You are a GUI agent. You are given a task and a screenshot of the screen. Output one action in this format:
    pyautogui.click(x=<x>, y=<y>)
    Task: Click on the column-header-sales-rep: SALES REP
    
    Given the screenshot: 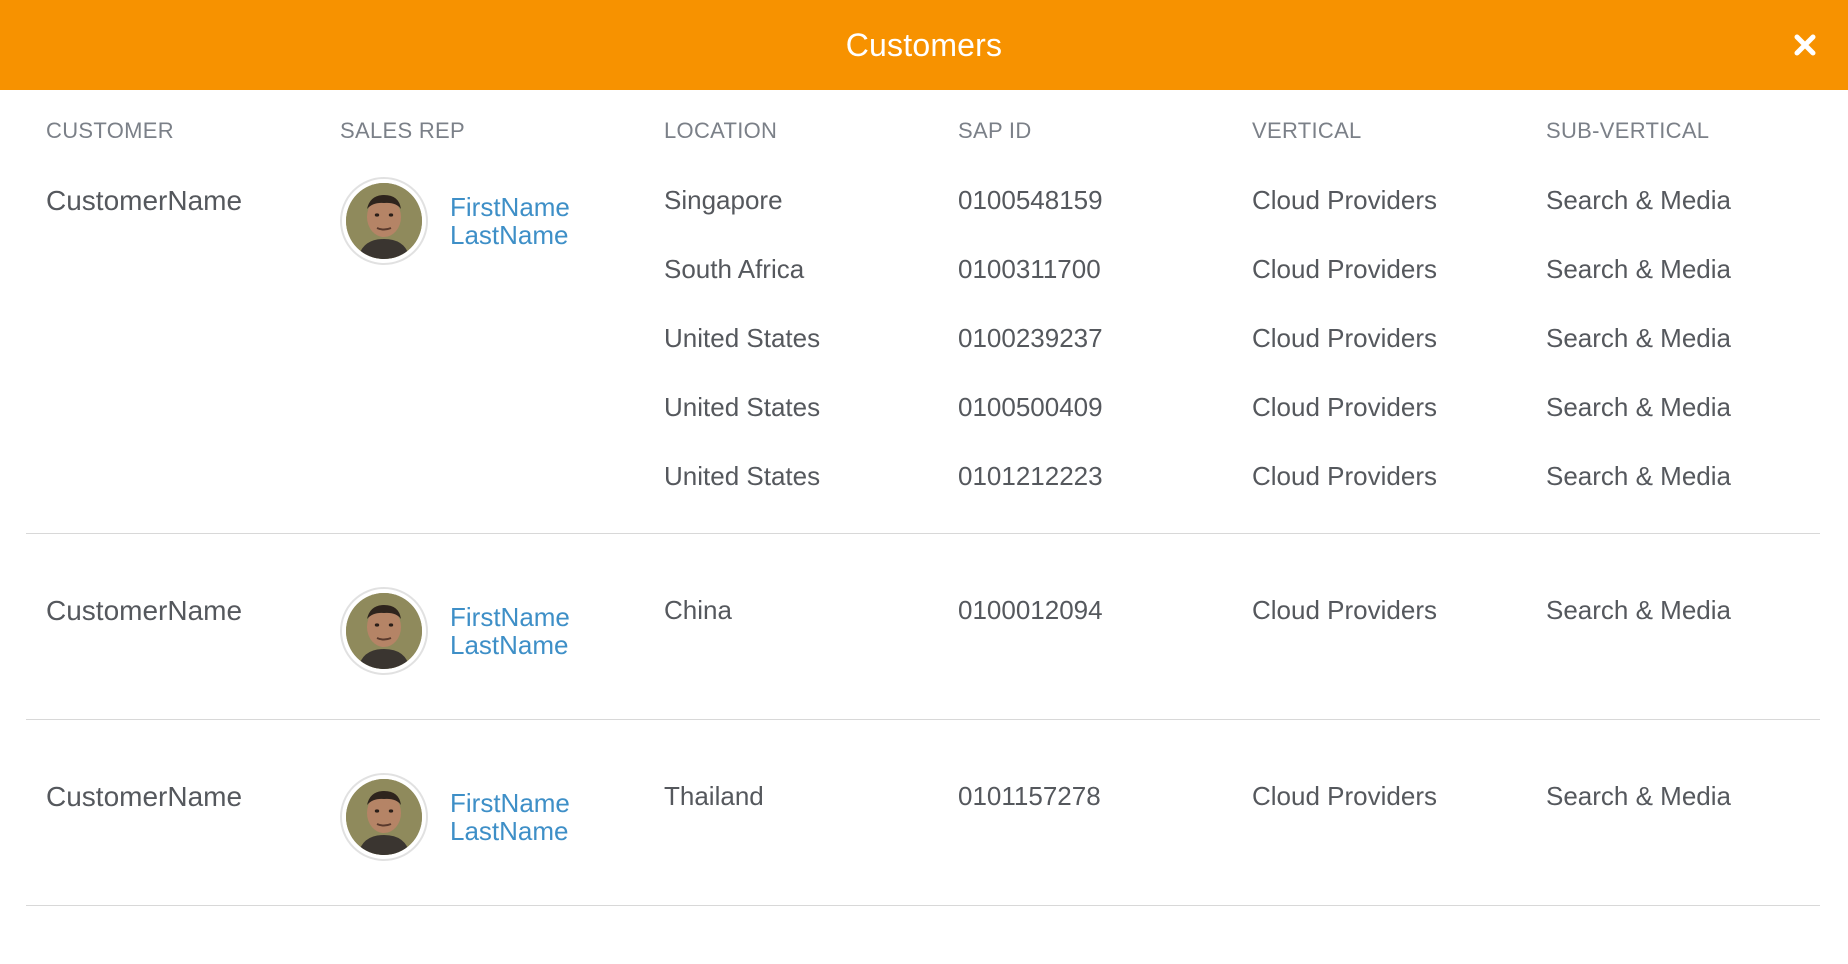 What is the action you would take?
    pyautogui.click(x=402, y=131)
    